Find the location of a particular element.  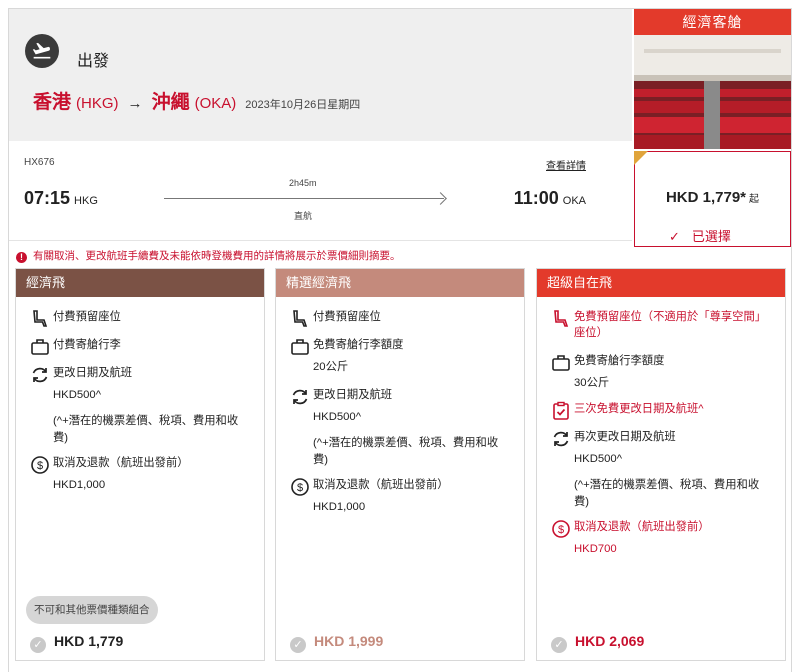

dest-city: 沖繩 is located at coordinates (170, 102).